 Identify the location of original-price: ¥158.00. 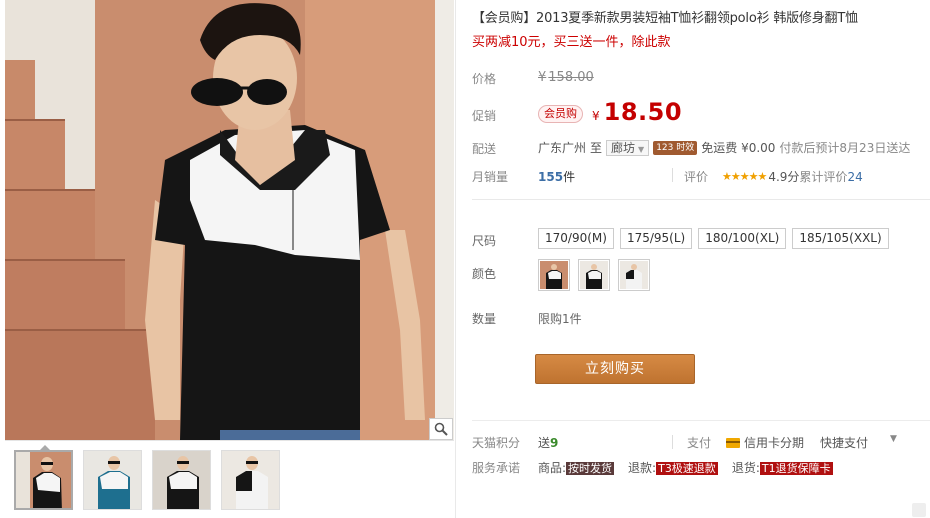
(566, 77).